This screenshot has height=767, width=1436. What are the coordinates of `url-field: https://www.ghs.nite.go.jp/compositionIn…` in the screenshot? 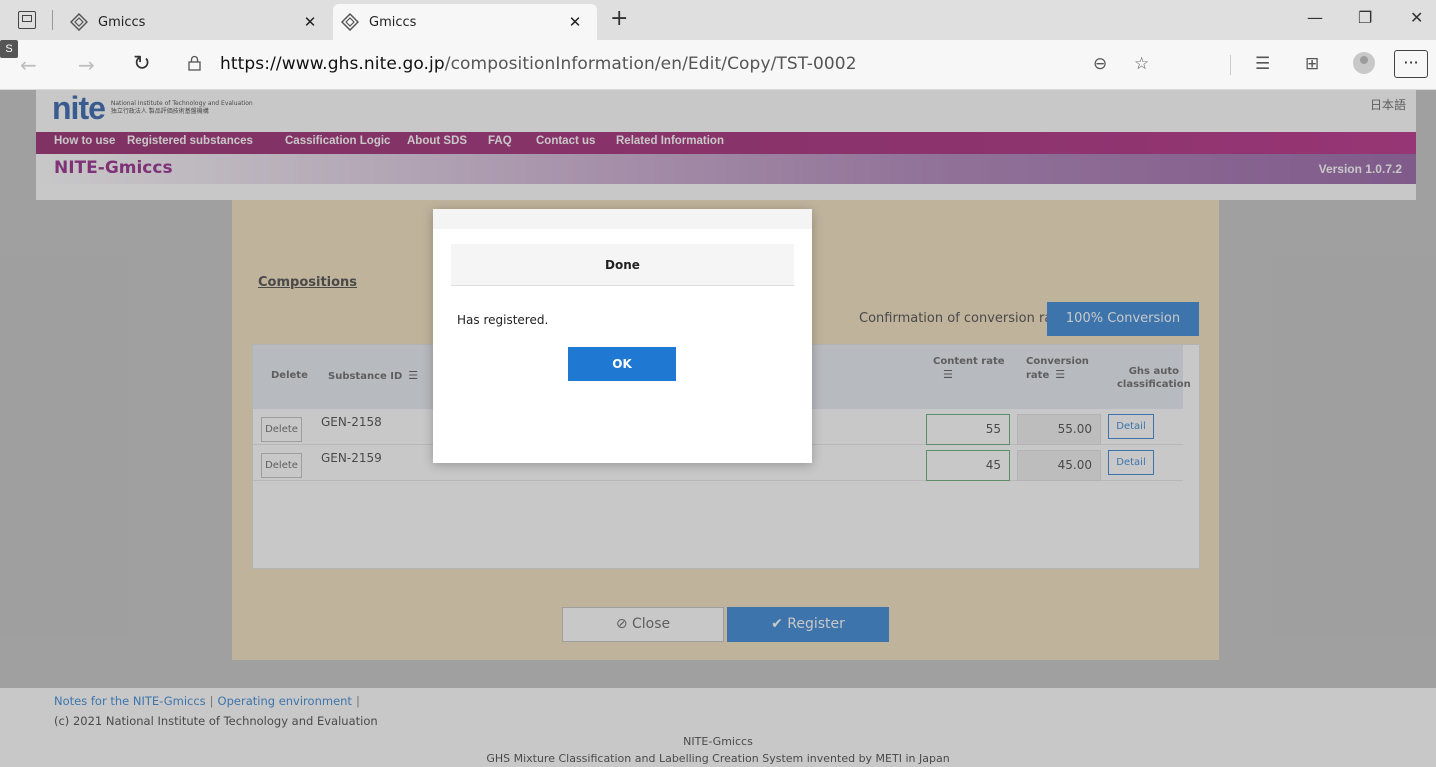 It's located at (538, 64).